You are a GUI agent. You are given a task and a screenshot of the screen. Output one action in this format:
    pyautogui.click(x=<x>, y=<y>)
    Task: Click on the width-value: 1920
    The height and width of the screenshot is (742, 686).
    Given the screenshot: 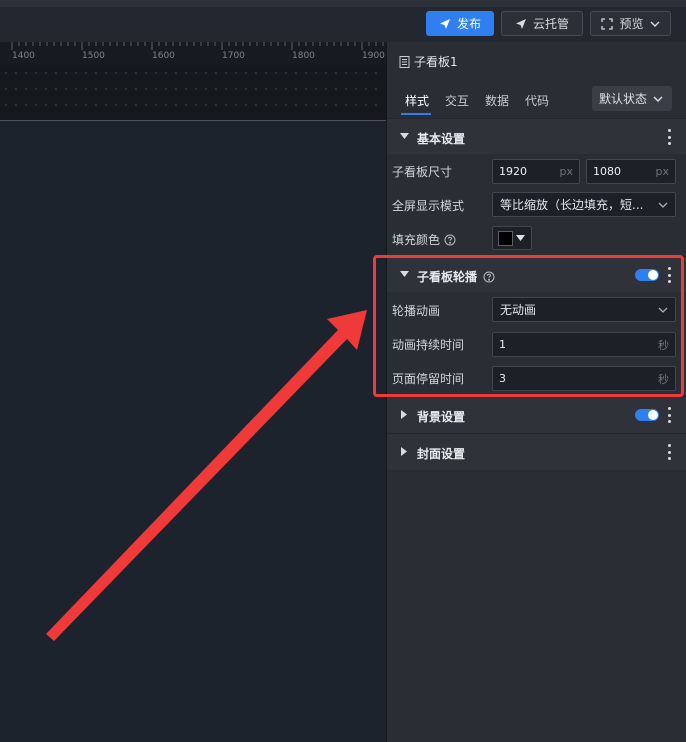 What is the action you would take?
    pyautogui.click(x=513, y=171)
    